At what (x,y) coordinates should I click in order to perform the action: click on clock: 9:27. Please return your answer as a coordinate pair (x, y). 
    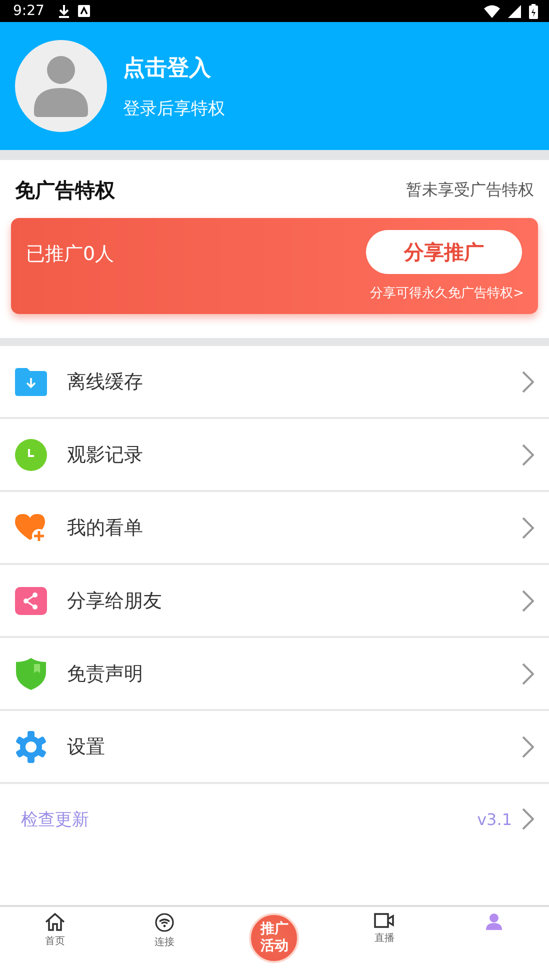
    Looking at the image, I should click on (28, 11).